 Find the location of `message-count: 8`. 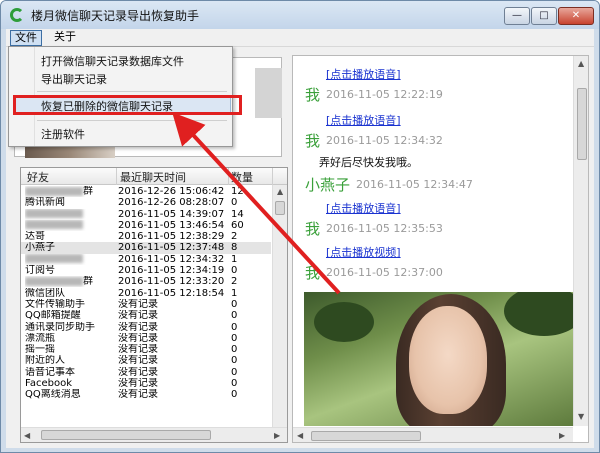

message-count: 8 is located at coordinates (234, 248).